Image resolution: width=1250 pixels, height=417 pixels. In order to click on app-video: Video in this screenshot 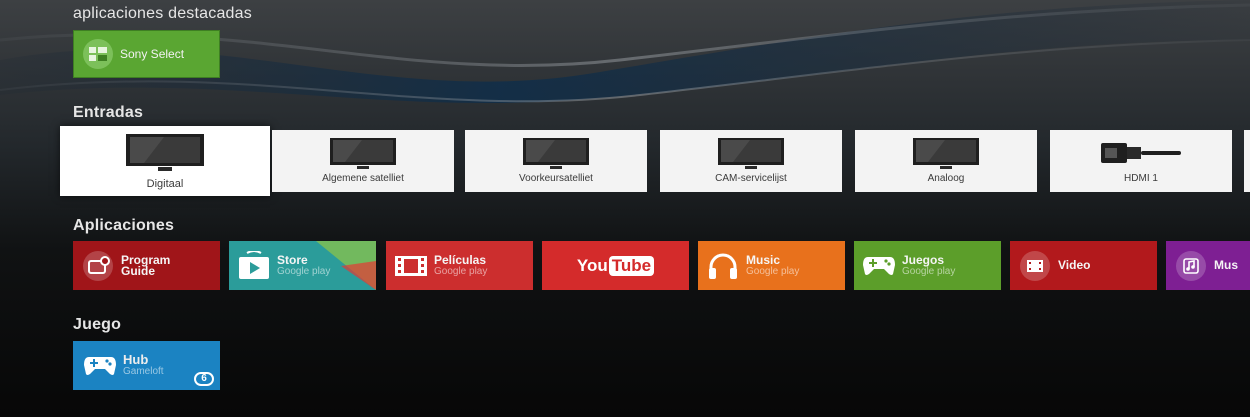, I will do `click(1083, 265)`.